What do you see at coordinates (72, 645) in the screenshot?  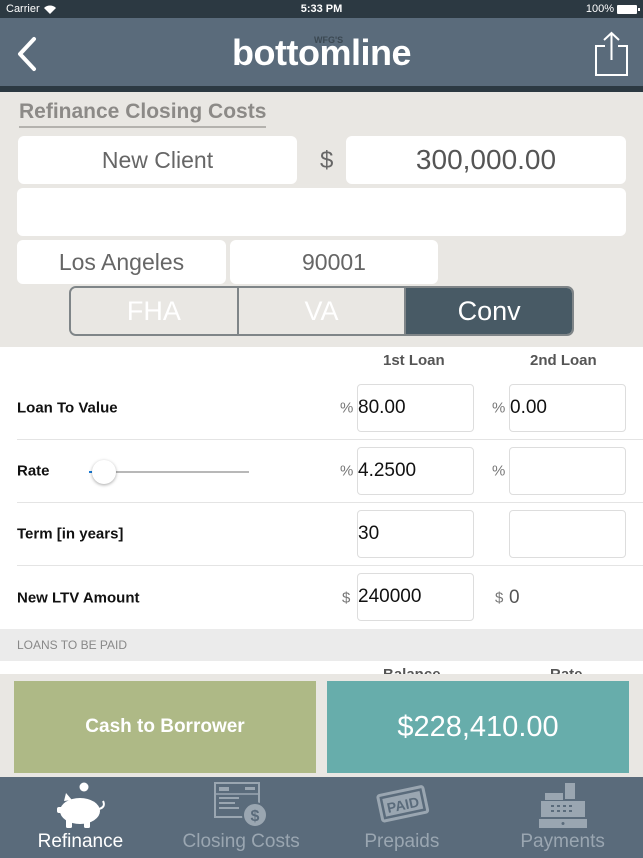 I see `section-header-label: LOANS TO BE PAID` at bounding box center [72, 645].